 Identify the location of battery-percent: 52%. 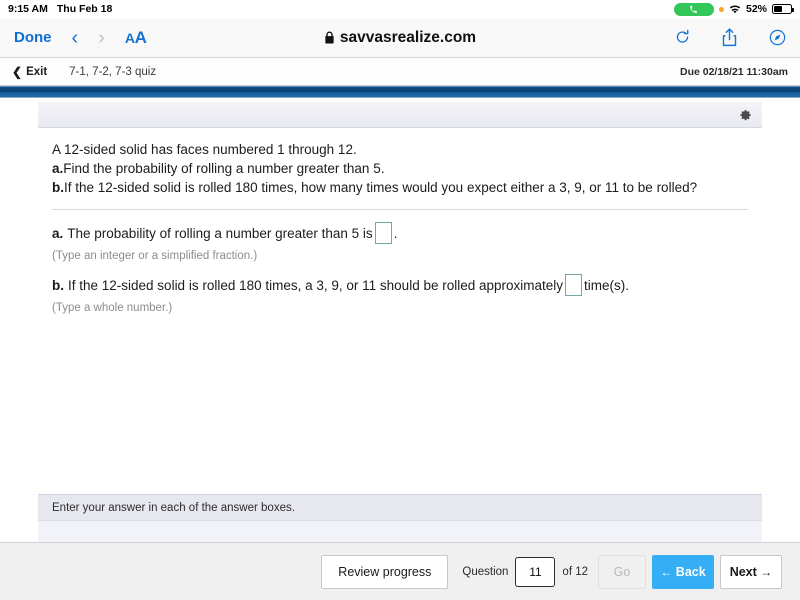
(756, 9).